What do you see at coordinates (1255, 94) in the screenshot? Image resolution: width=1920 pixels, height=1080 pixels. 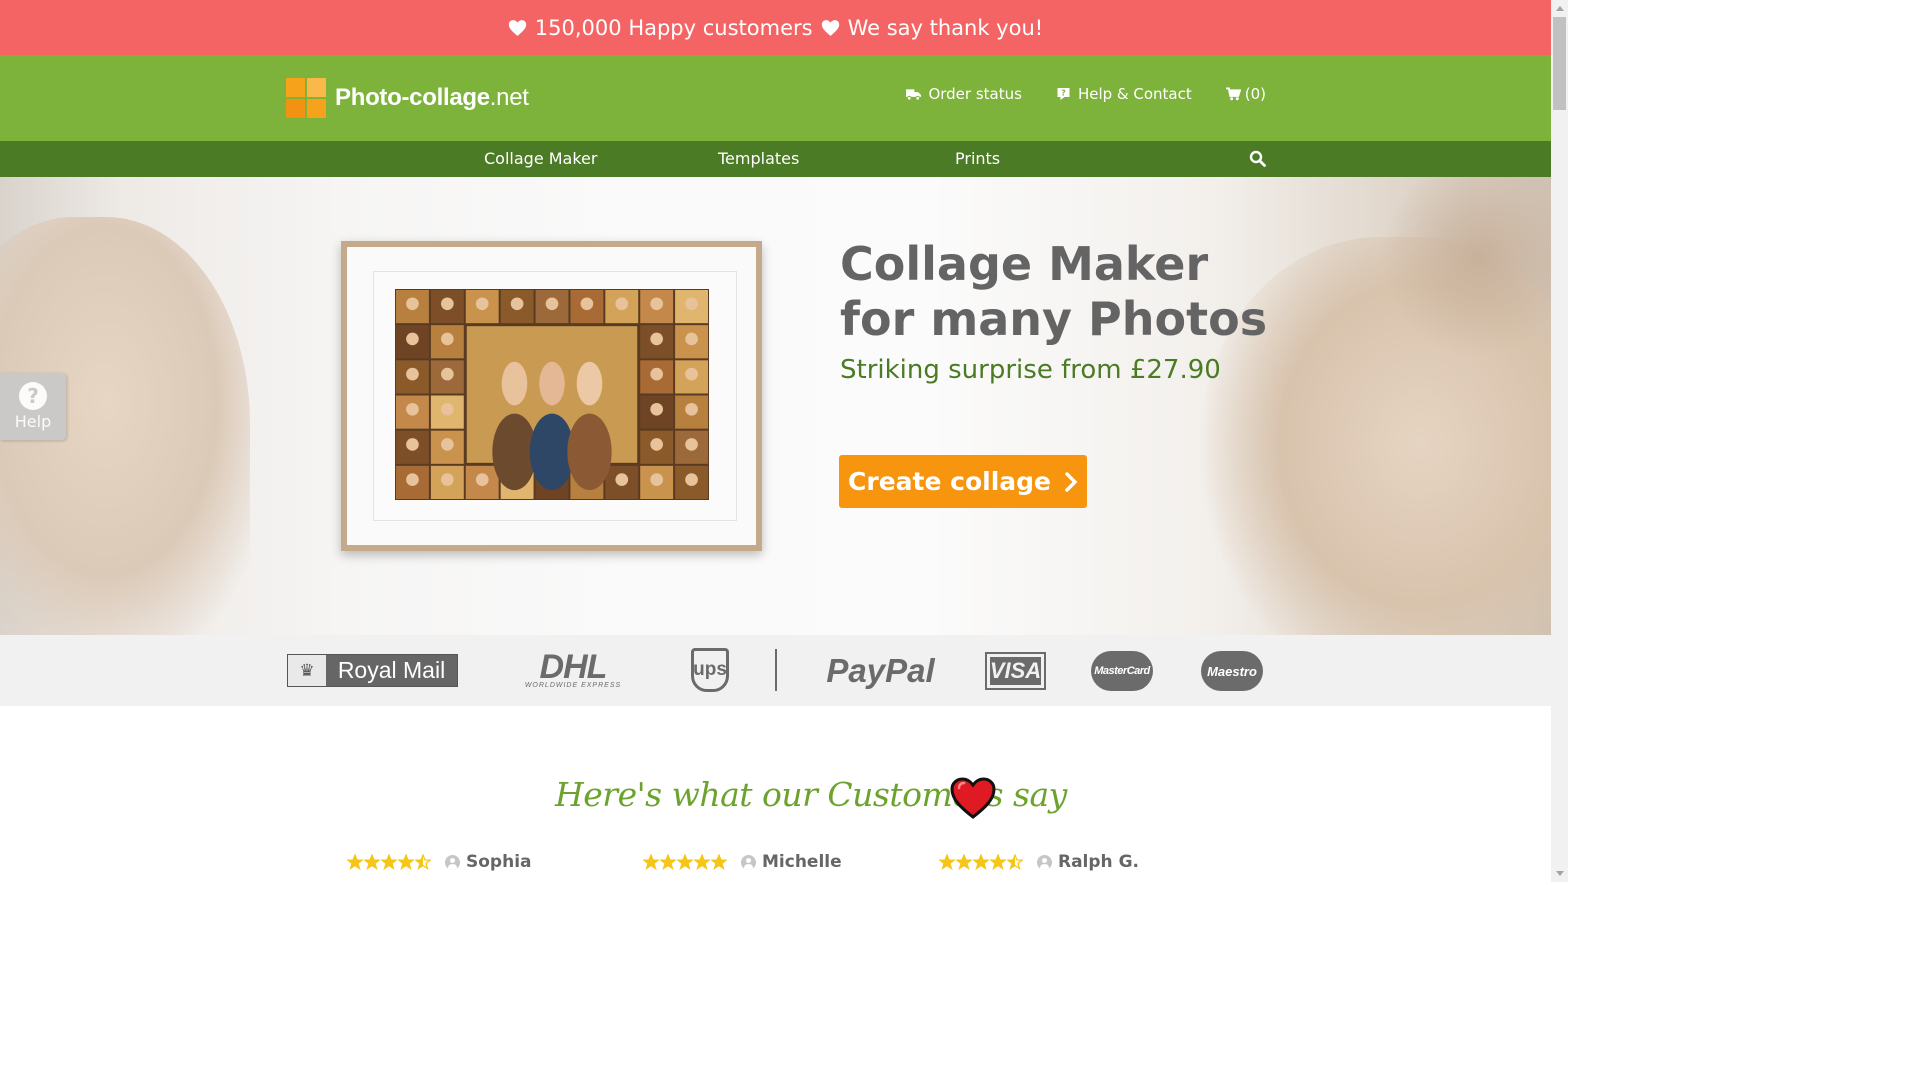 I see `cart-count: (0)` at bounding box center [1255, 94].